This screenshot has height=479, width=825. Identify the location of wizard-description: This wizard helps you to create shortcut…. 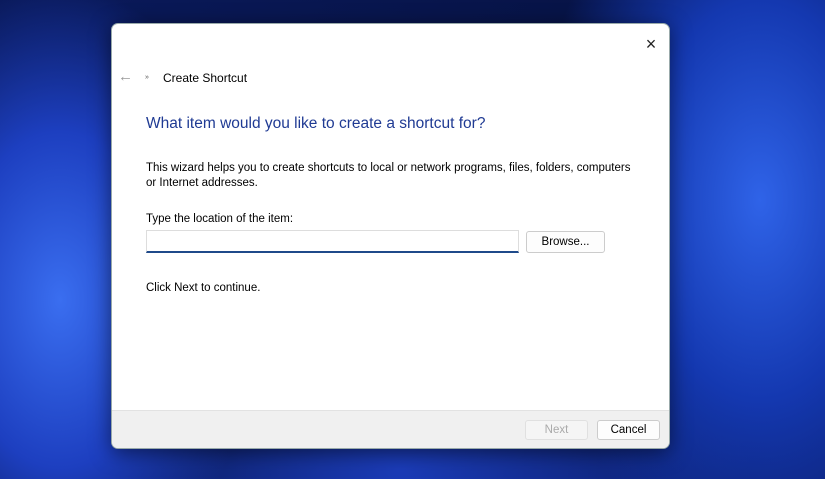
(388, 175).